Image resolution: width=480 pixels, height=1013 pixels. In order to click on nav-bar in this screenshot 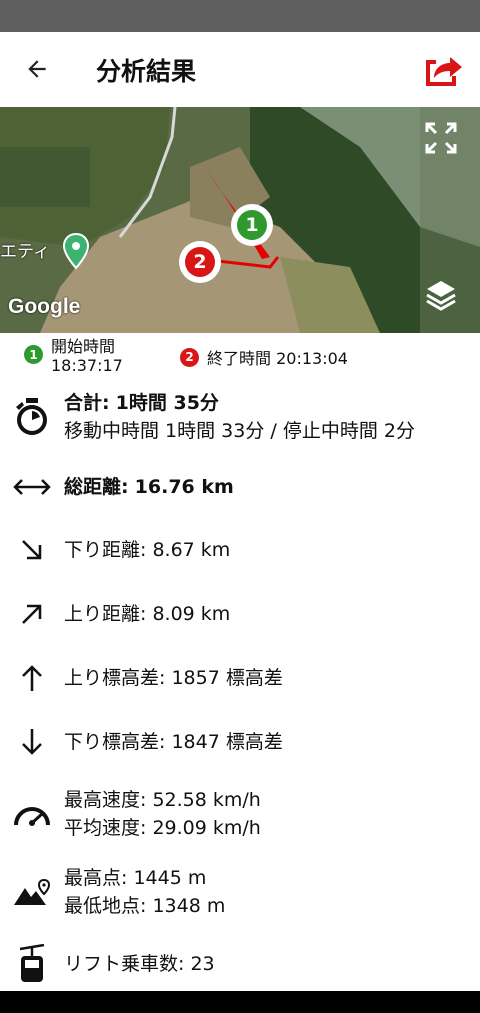, I will do `click(240, 1002)`.